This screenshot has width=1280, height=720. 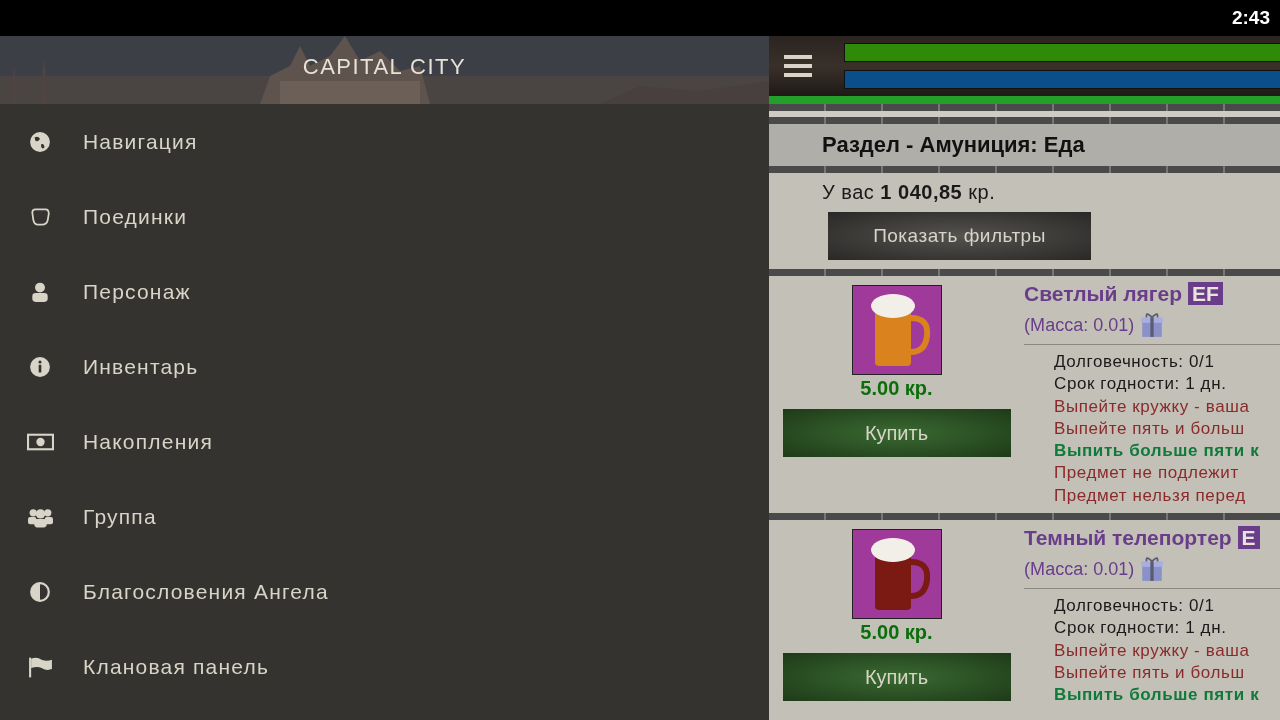 I want to click on flag-icon, so click(x=40, y=666).